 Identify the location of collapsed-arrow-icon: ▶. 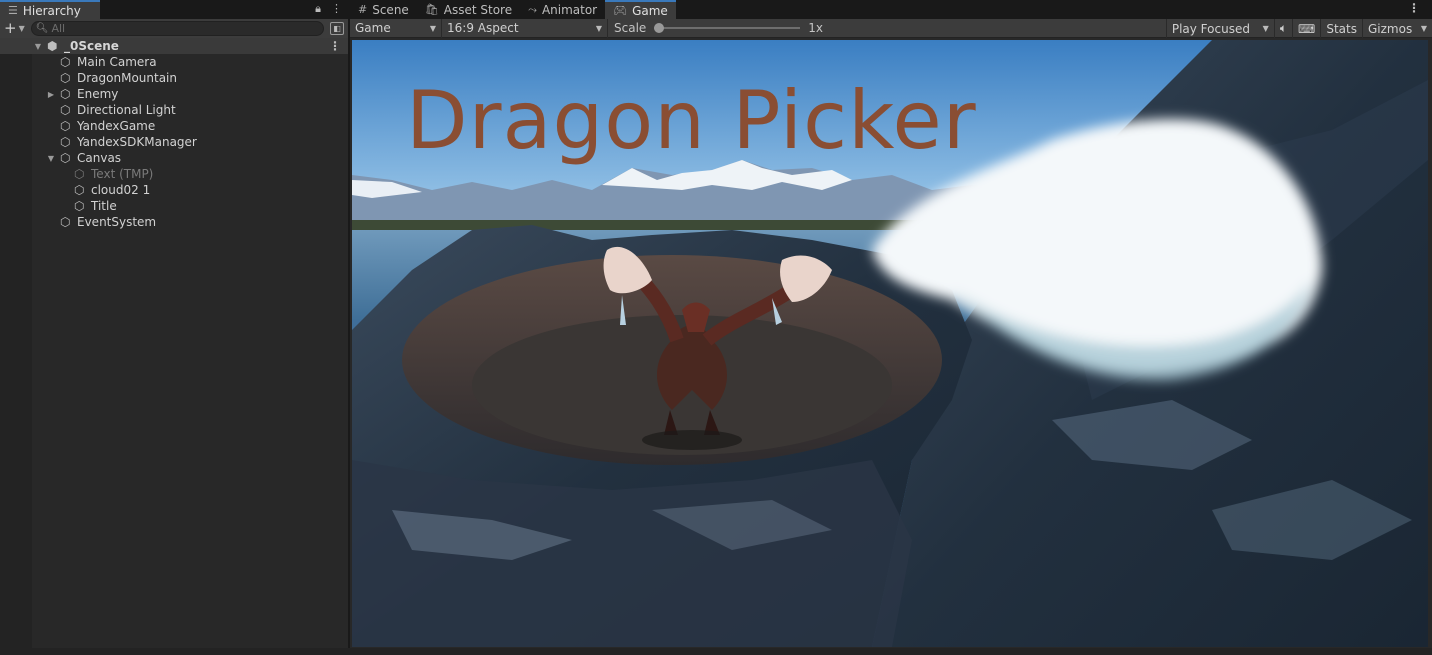
(51, 94).